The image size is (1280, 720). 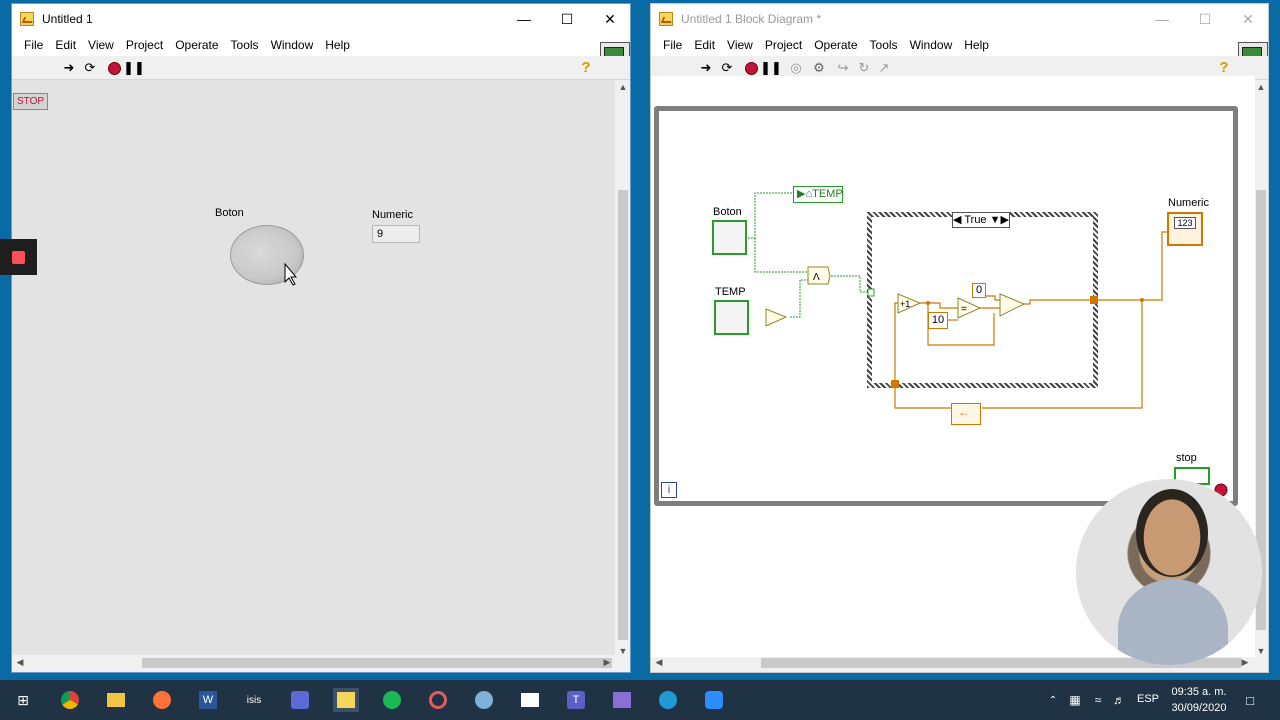 I want to click on stop-terminal-label: stop, so click(x=1186, y=458).